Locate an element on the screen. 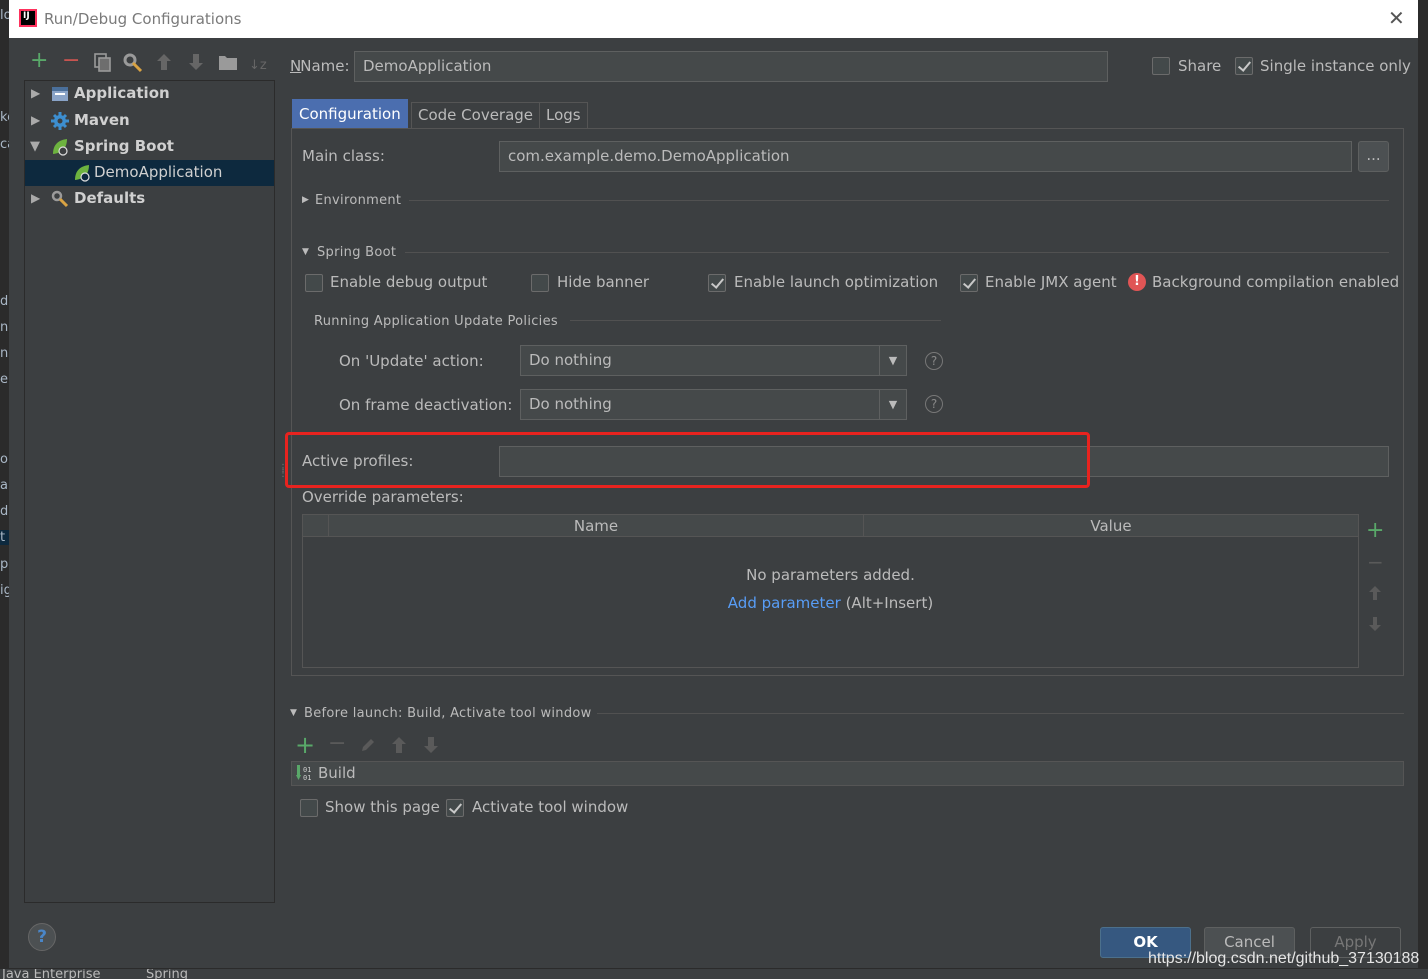 Image resolution: width=1428 pixels, height=979 pixels. share-checkbox is located at coordinates (1161, 66).